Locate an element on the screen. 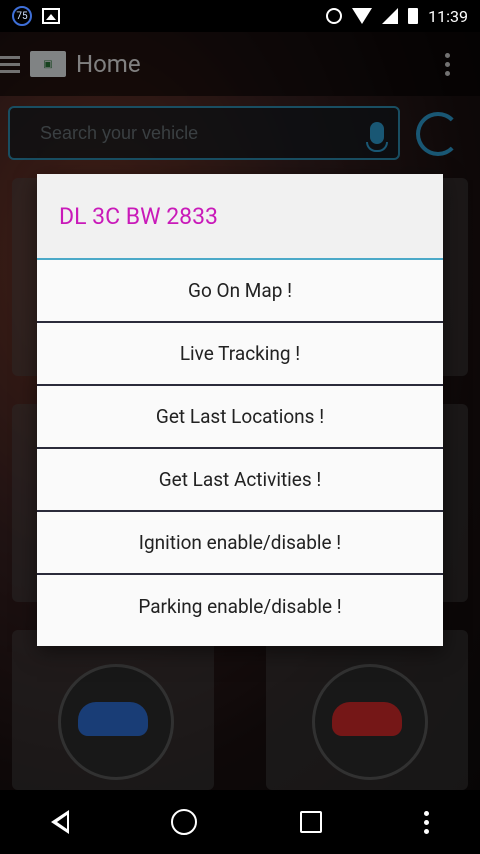  image-icon is located at coordinates (51, 16).